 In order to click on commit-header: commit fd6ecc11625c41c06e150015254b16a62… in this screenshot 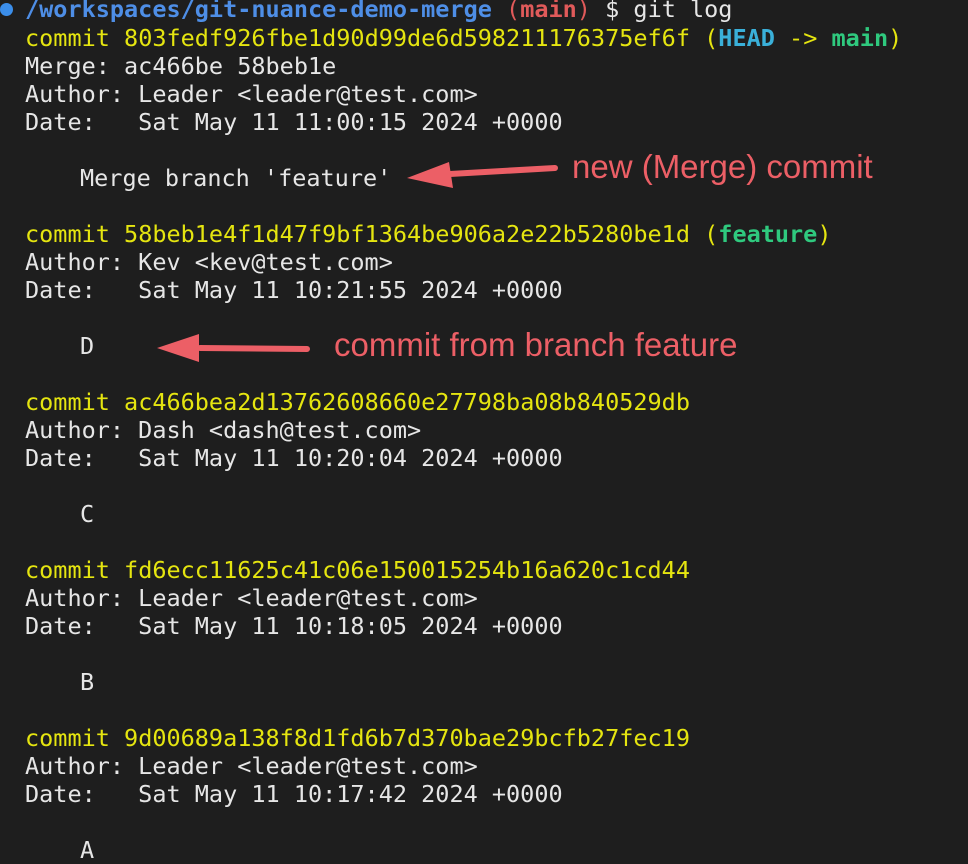, I will do `click(357, 570)`.